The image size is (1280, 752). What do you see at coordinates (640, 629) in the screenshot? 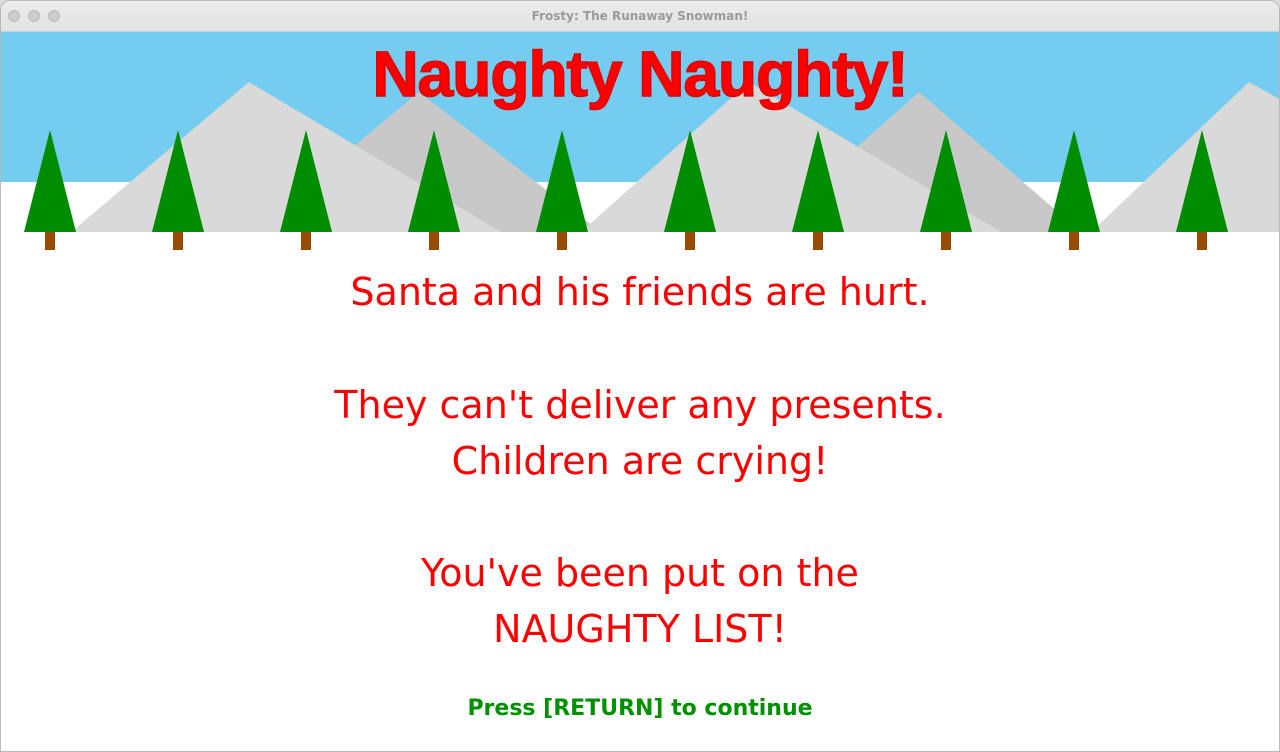
I see `message-line-naughty-list: NAUGHTY LIST!` at bounding box center [640, 629].